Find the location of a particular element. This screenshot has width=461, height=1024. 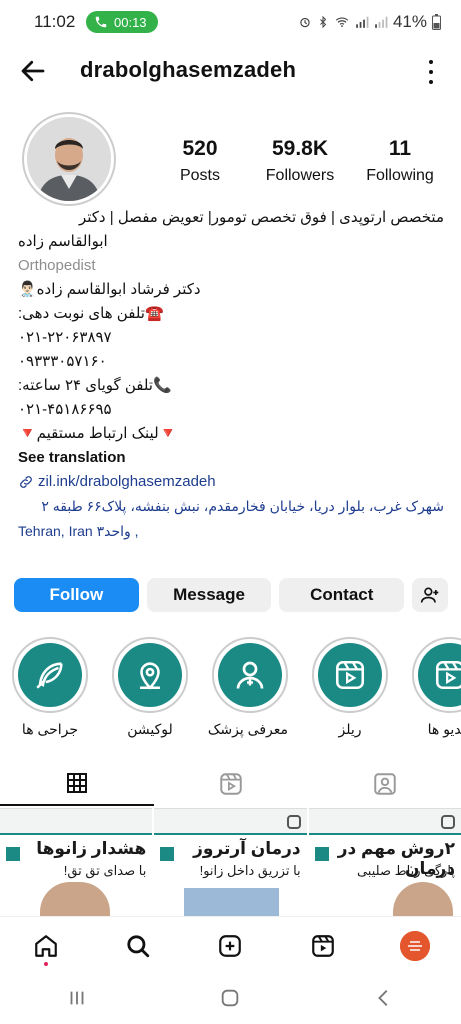

ongoing-call-pill: 00:13 is located at coordinates (122, 22).